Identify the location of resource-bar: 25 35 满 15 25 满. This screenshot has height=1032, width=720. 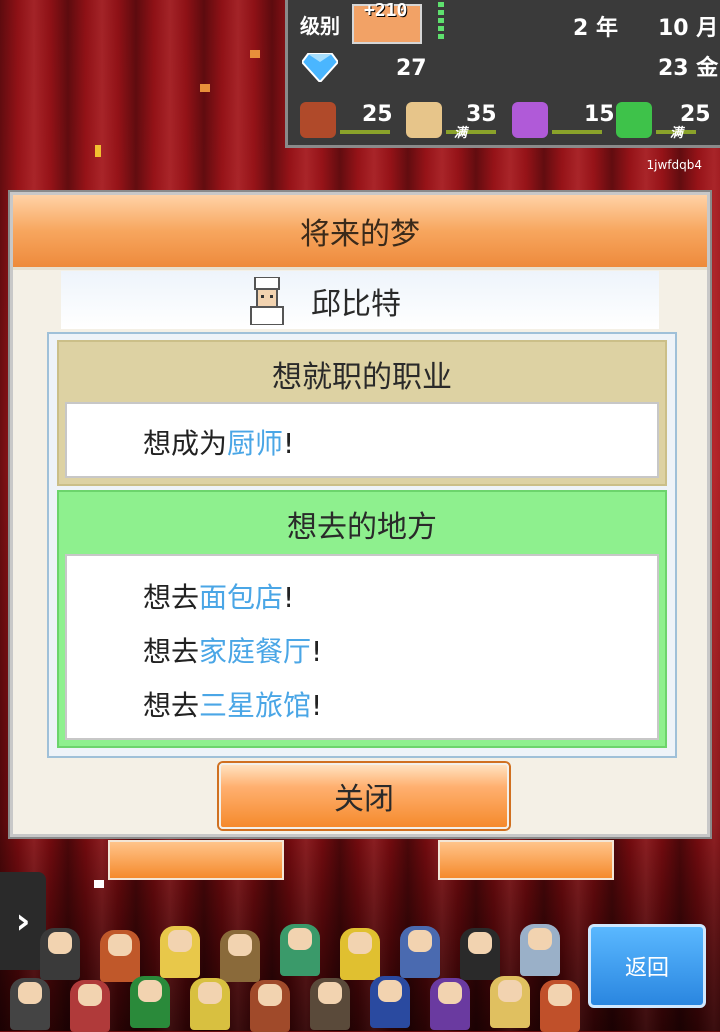
(506, 120).